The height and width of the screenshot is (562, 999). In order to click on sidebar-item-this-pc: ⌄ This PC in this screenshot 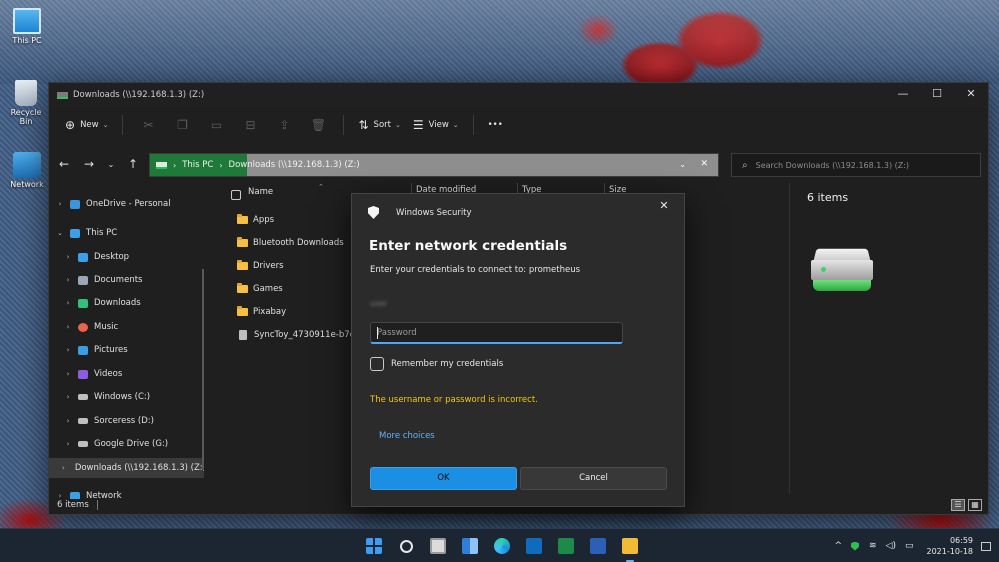, I will do `click(126, 233)`.